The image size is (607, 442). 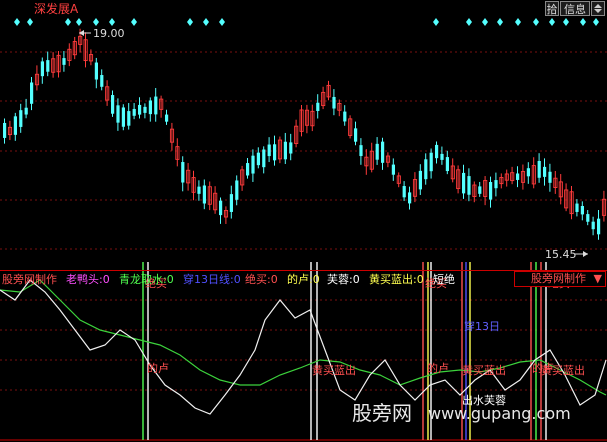 I want to click on low-annotation: 15.45, so click(x=566, y=254).